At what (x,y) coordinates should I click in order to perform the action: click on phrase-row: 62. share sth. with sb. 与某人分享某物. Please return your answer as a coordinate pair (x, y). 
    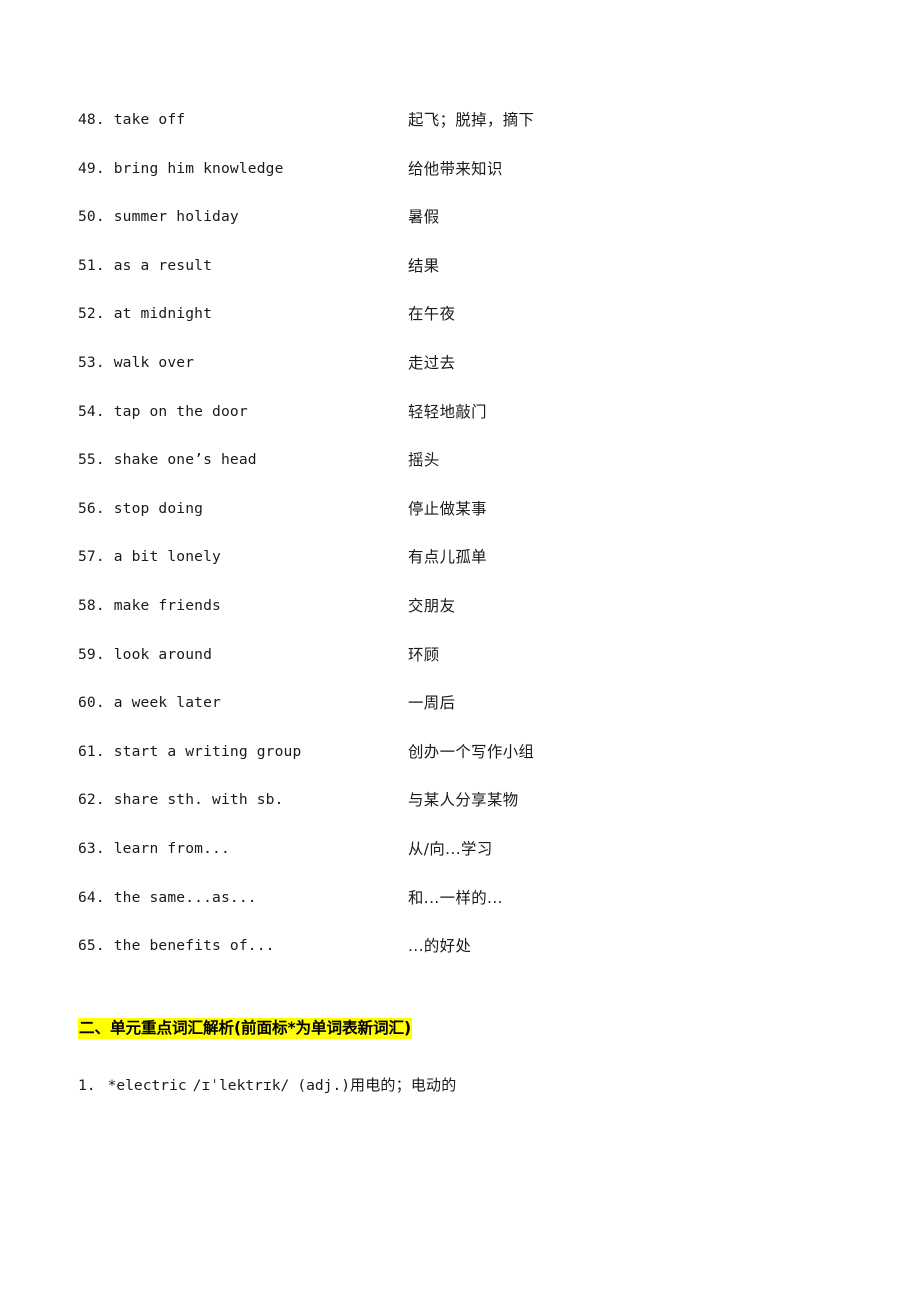
    Looking at the image, I should click on (460, 800).